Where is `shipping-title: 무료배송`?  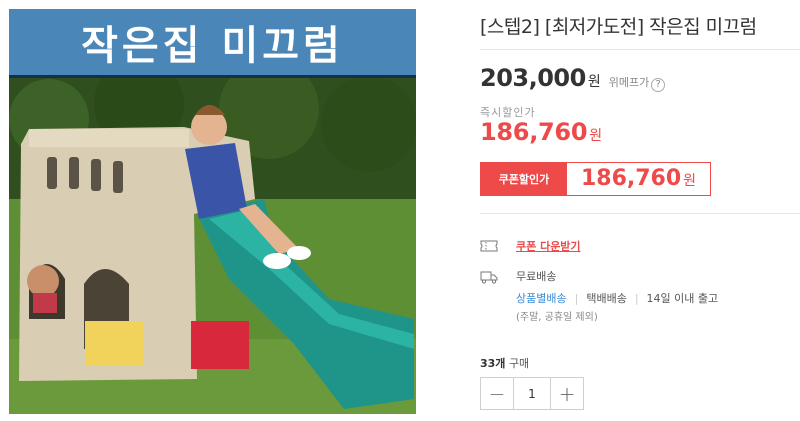 shipping-title: 무료배송 is located at coordinates (536, 276).